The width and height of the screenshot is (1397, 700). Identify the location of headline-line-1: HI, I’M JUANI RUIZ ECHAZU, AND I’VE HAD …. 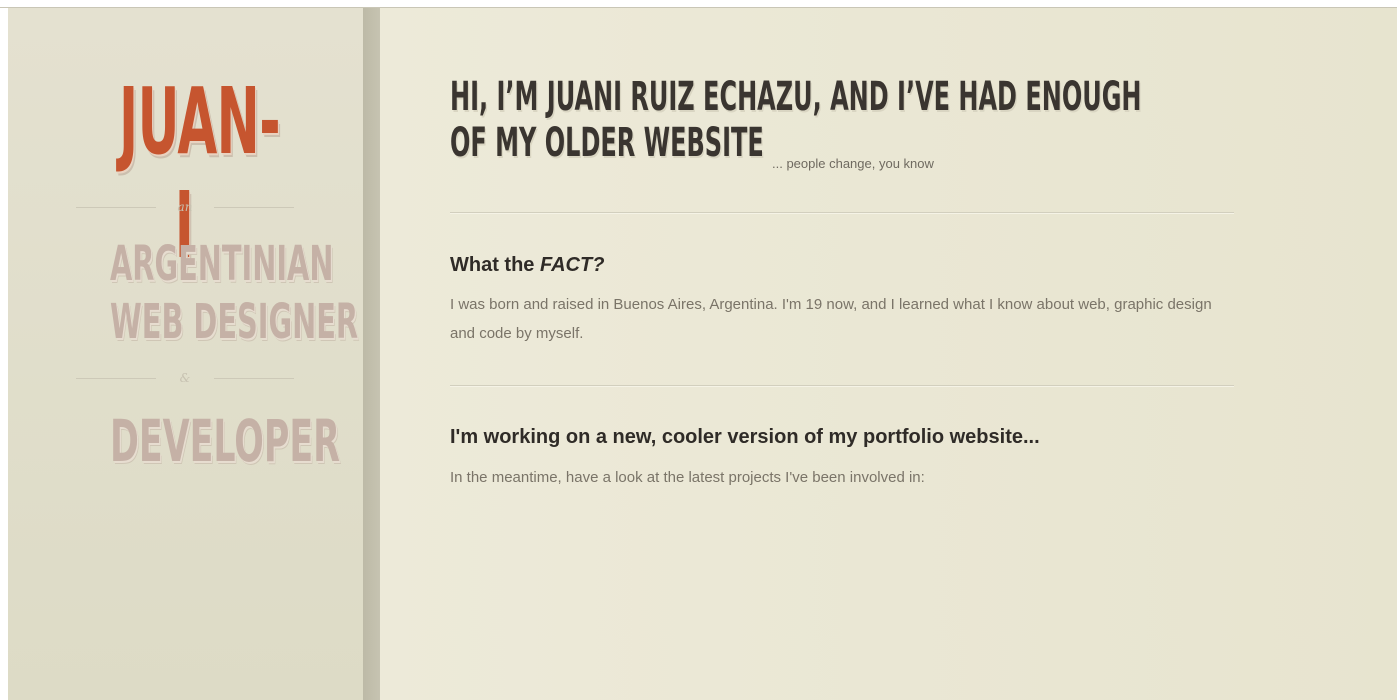
(796, 97).